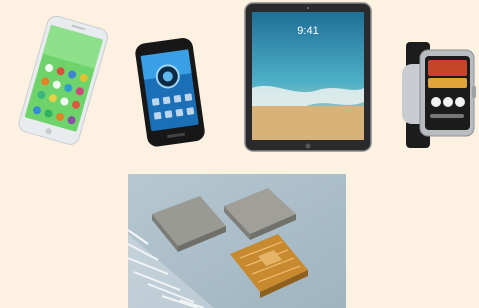  I want to click on tablet: 9:41, so click(308, 77).